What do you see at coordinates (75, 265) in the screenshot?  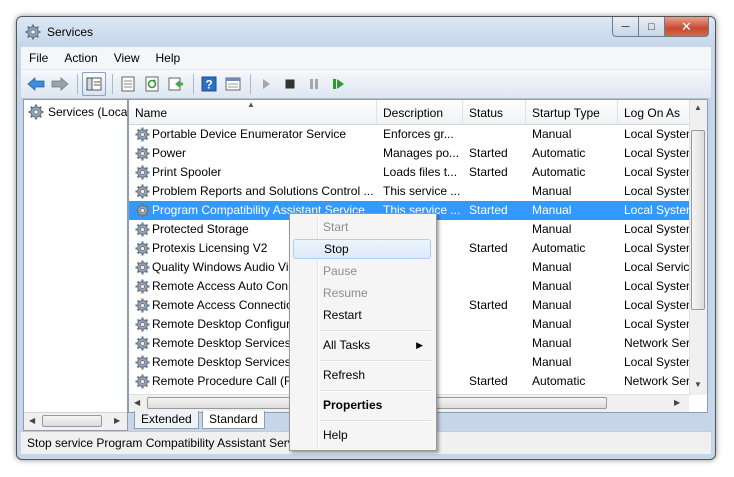 I see `tree-pane: Services (Loca ◀ ▶` at bounding box center [75, 265].